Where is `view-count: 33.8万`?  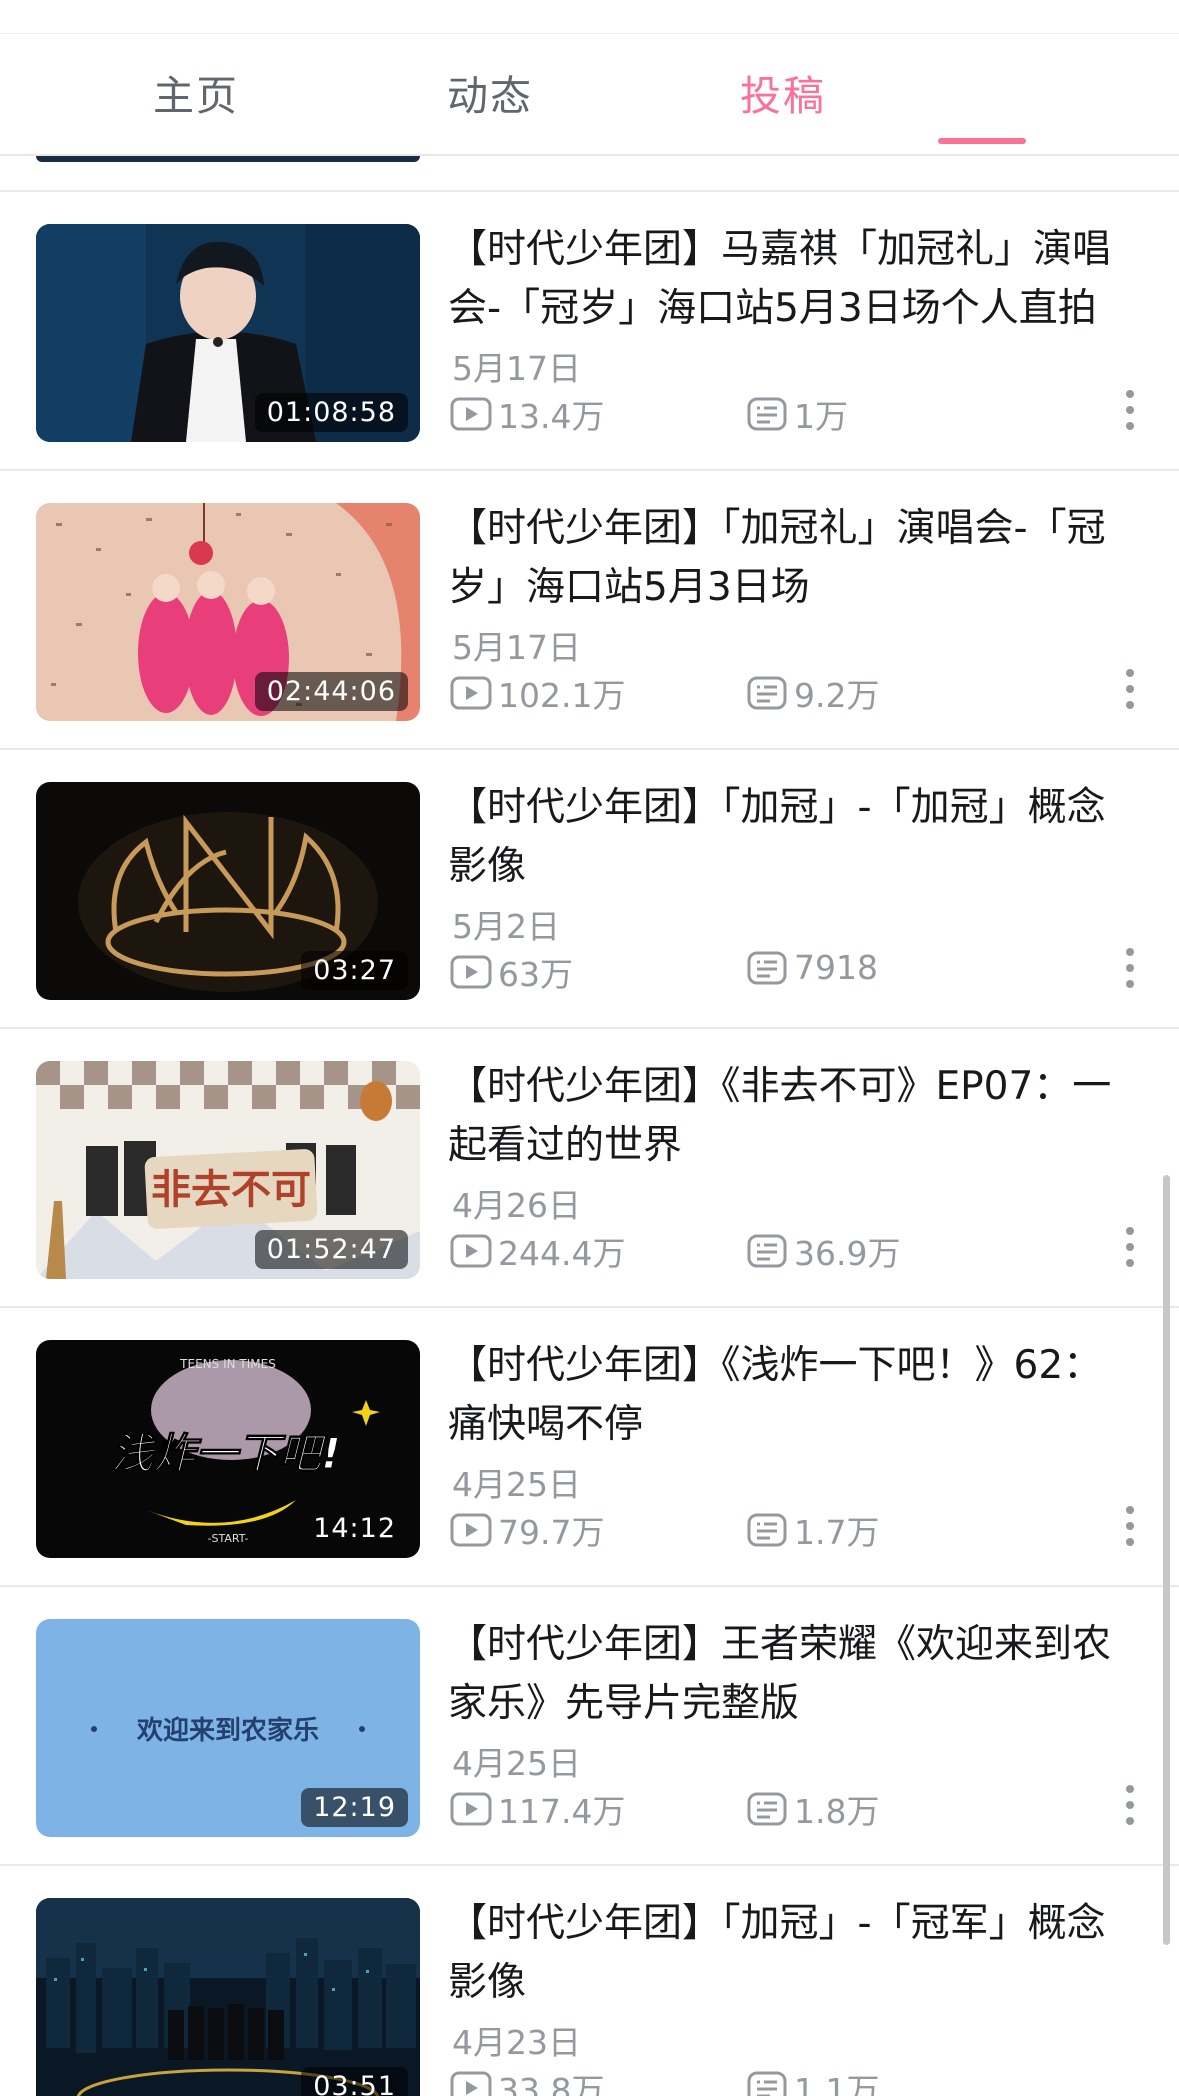
view-count: 33.8万 is located at coordinates (527, 2080).